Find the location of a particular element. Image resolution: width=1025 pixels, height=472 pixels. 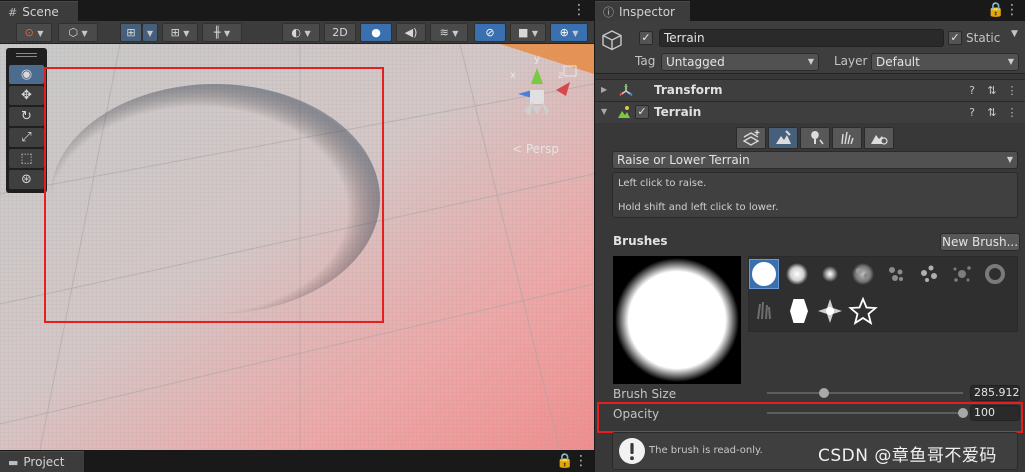

layer-label: Layer is located at coordinates (851, 61).